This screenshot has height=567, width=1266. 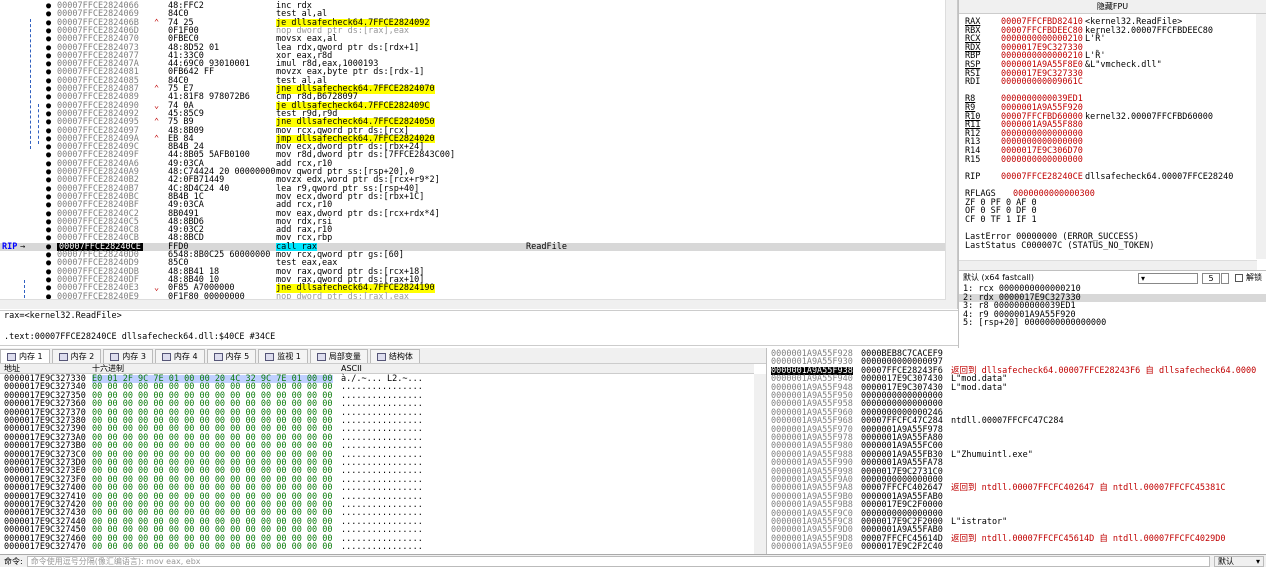 I want to click on register-comment: kernel32.00007FFCFBD60000, so click(x=1149, y=116).